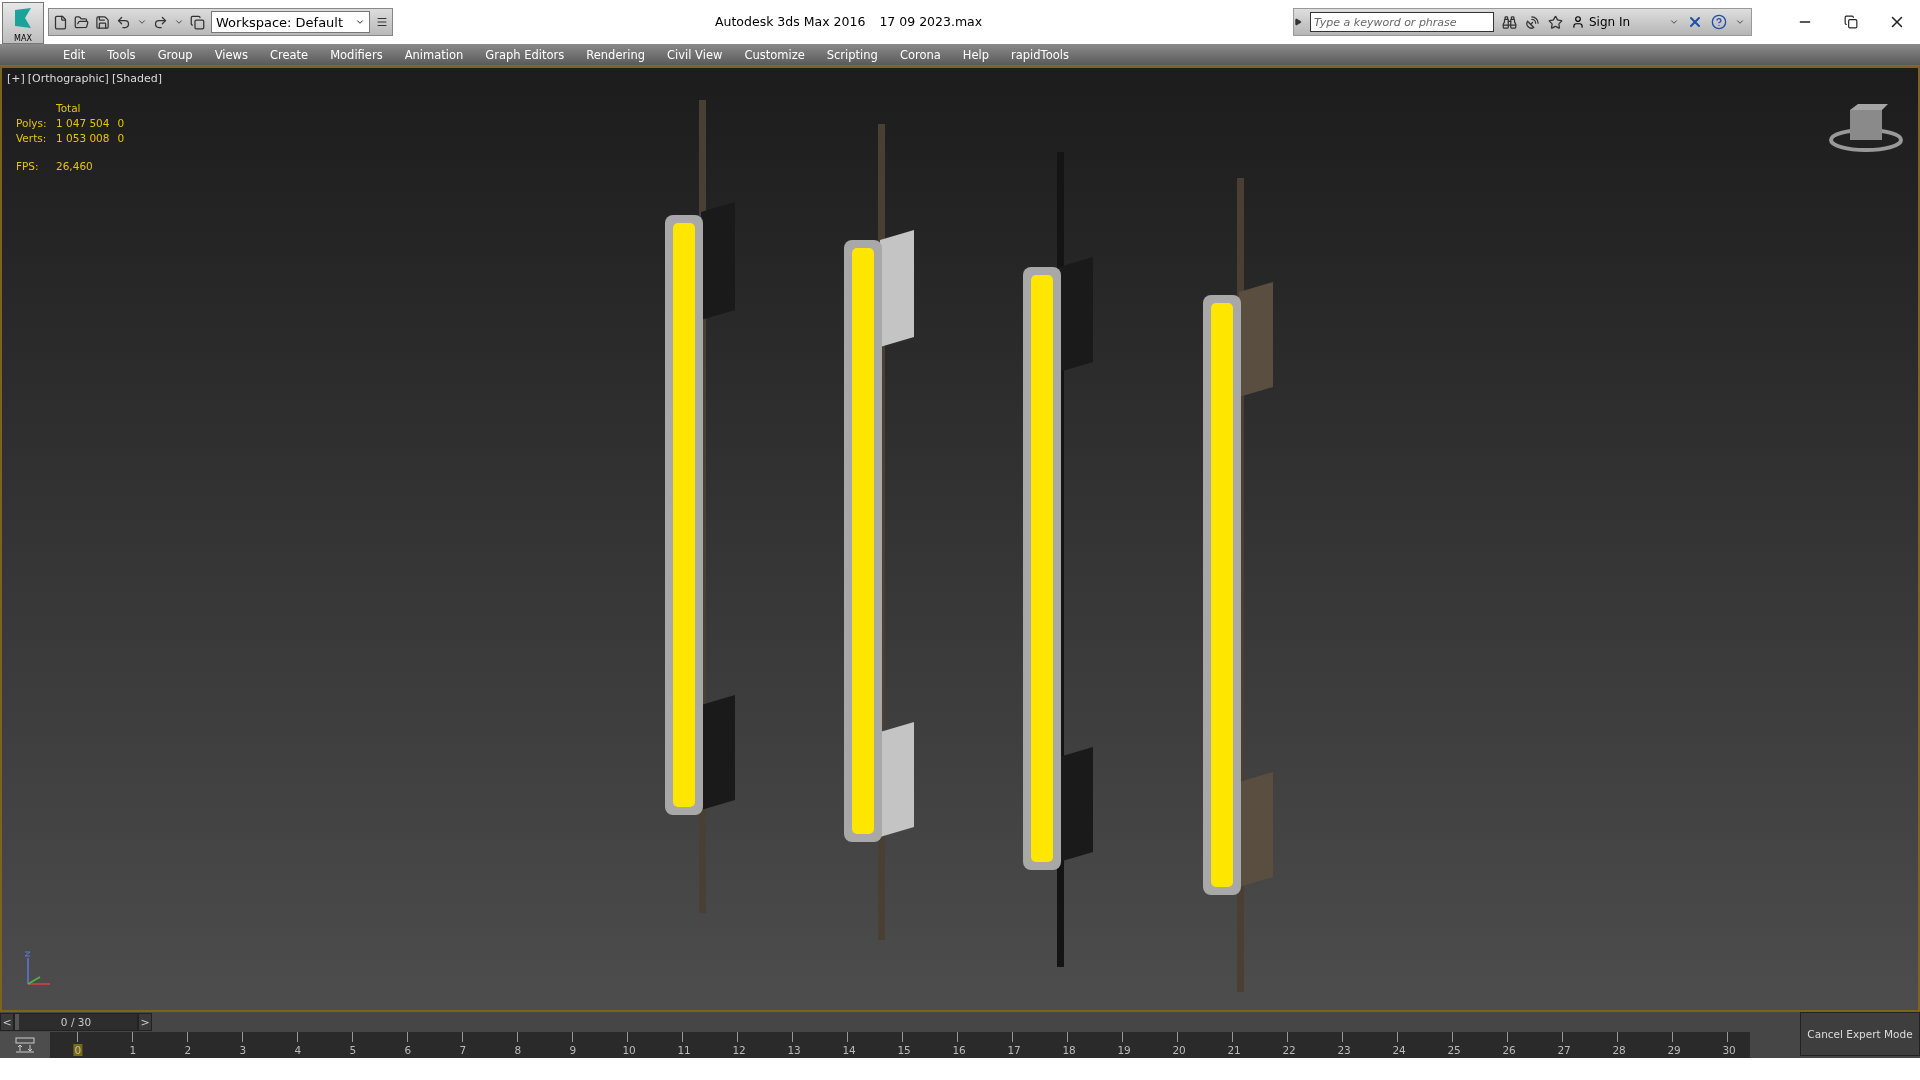 This screenshot has width=1920, height=1080. I want to click on expand-arrow-icon, so click(1298, 22).